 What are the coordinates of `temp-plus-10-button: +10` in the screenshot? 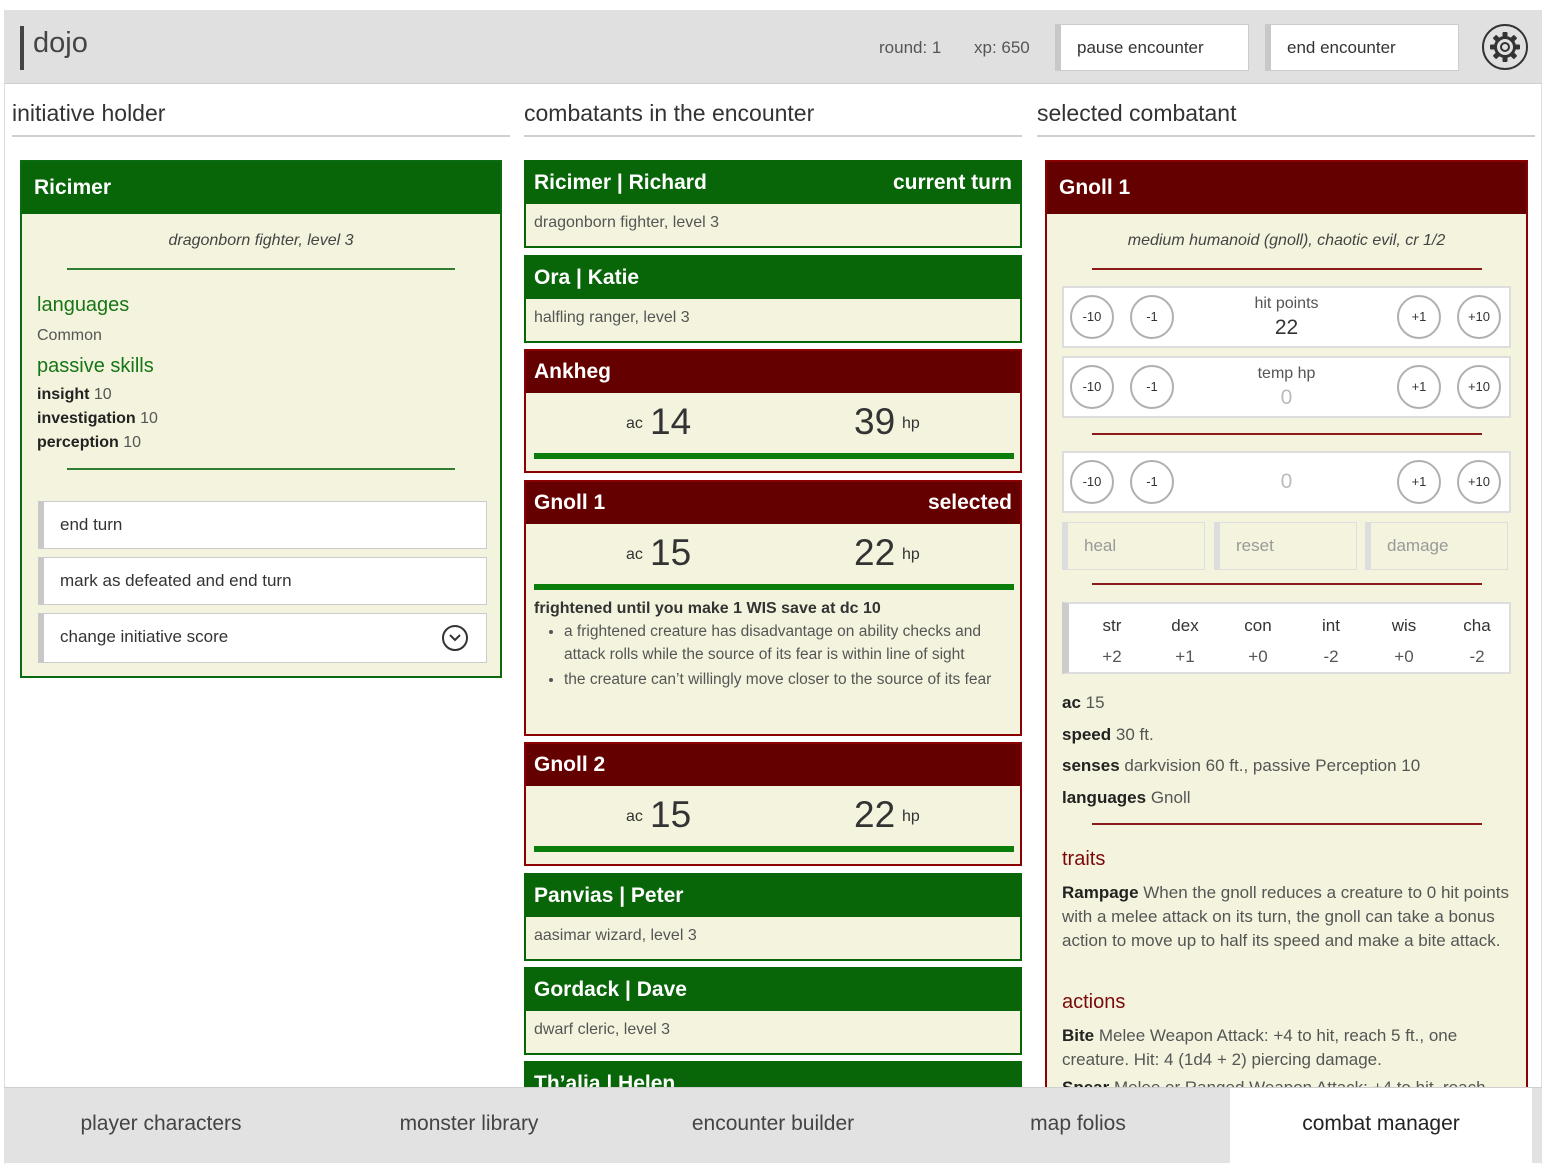 It's located at (1479, 387).